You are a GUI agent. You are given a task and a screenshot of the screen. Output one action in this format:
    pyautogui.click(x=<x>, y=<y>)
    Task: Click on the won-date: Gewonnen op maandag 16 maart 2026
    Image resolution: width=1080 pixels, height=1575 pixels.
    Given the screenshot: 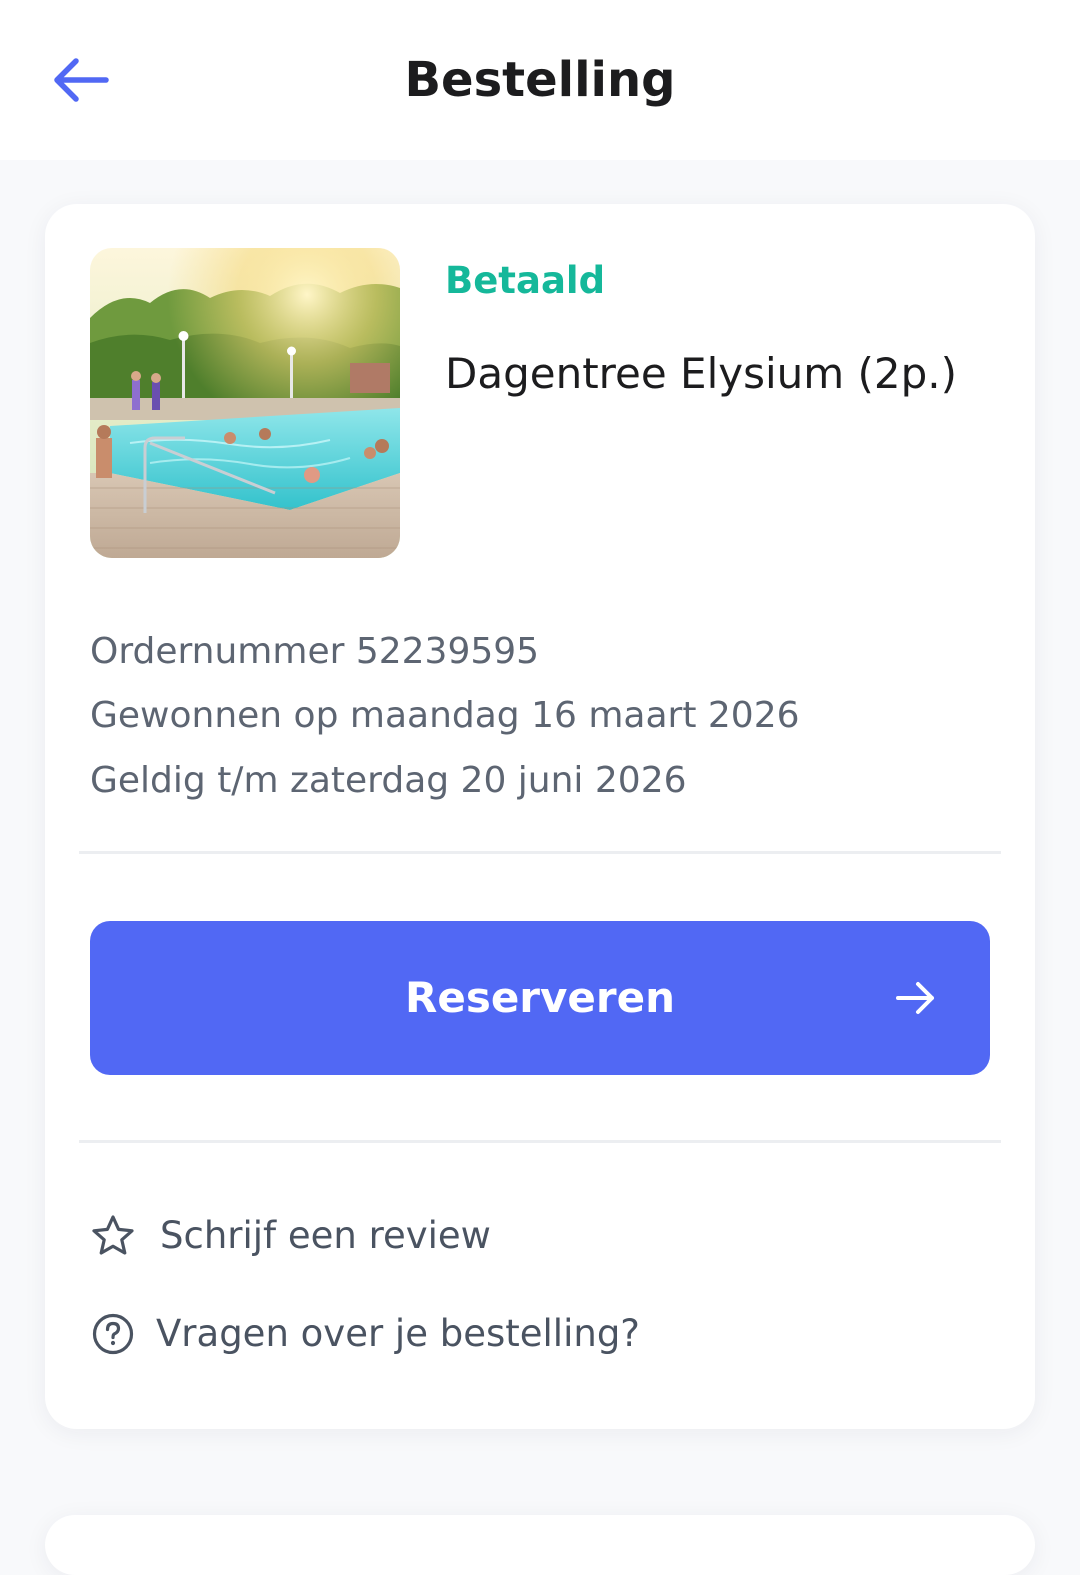 What is the action you would take?
    pyautogui.click(x=445, y=715)
    